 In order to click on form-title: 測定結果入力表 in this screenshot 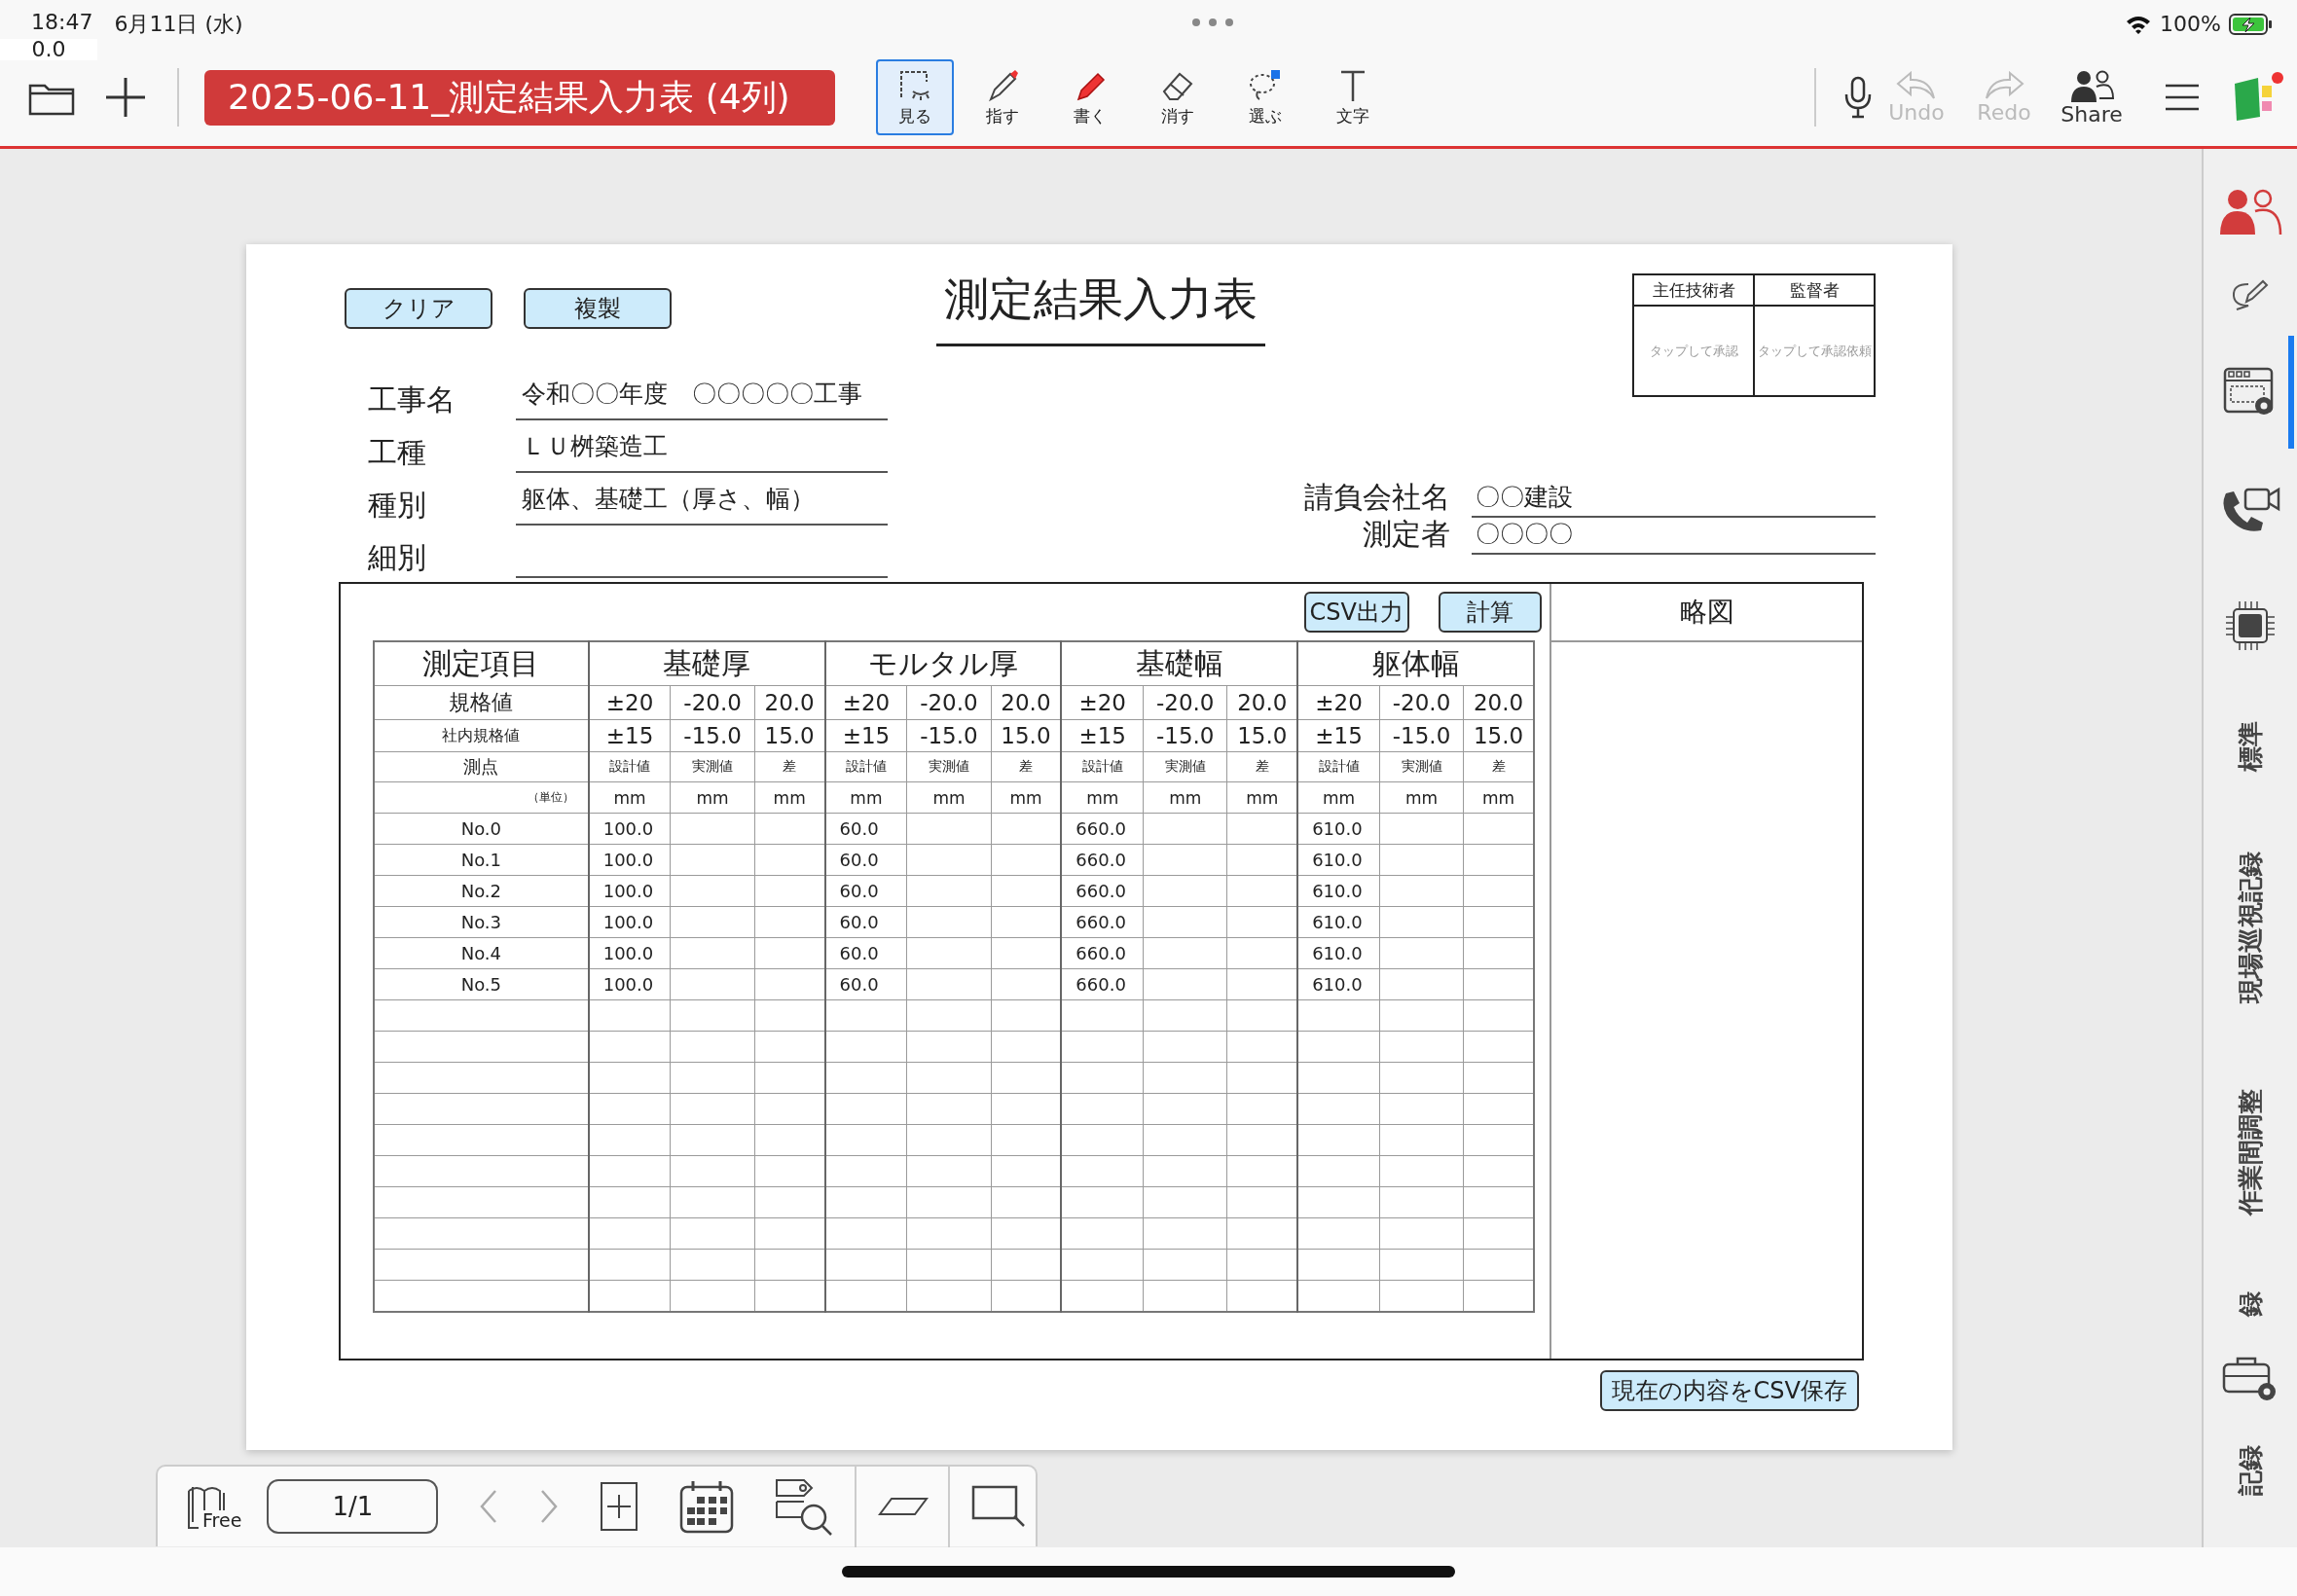, I will do `click(1100, 309)`.